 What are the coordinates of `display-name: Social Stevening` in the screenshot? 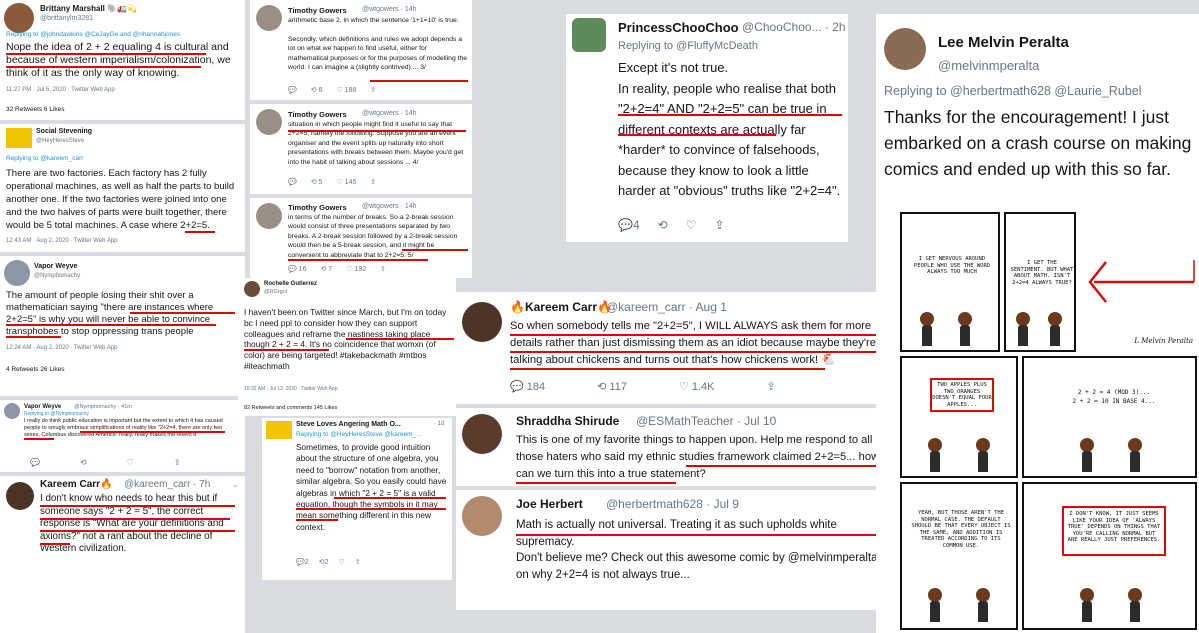 It's located at (64, 131).